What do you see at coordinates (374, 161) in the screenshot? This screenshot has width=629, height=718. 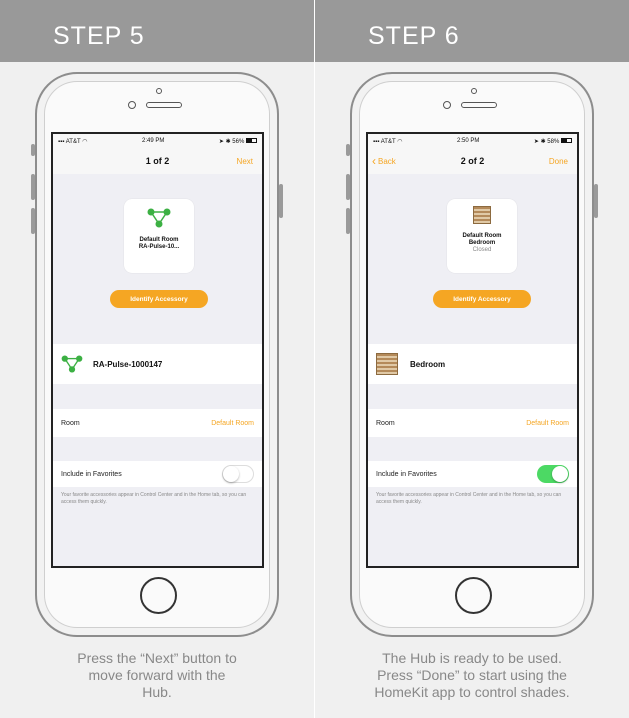 I see `chevron-left-icon: ‹` at bounding box center [374, 161].